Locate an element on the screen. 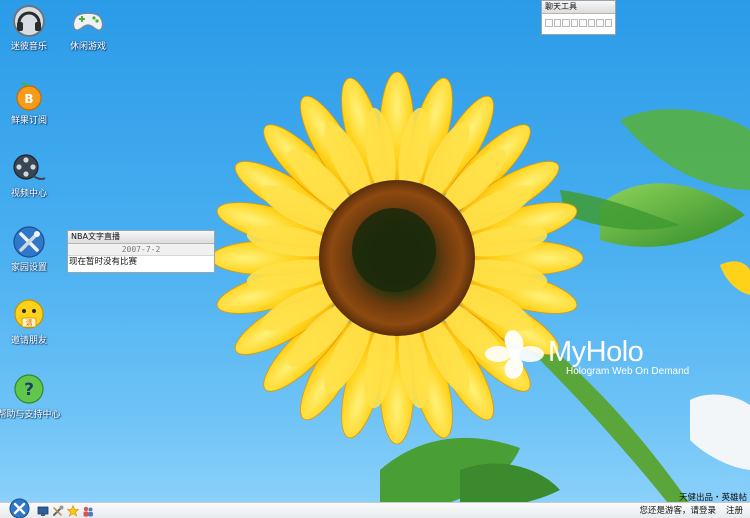 The image size is (750, 518). taskbar: 您还是游客，请登录 注册 is located at coordinates (375, 508).